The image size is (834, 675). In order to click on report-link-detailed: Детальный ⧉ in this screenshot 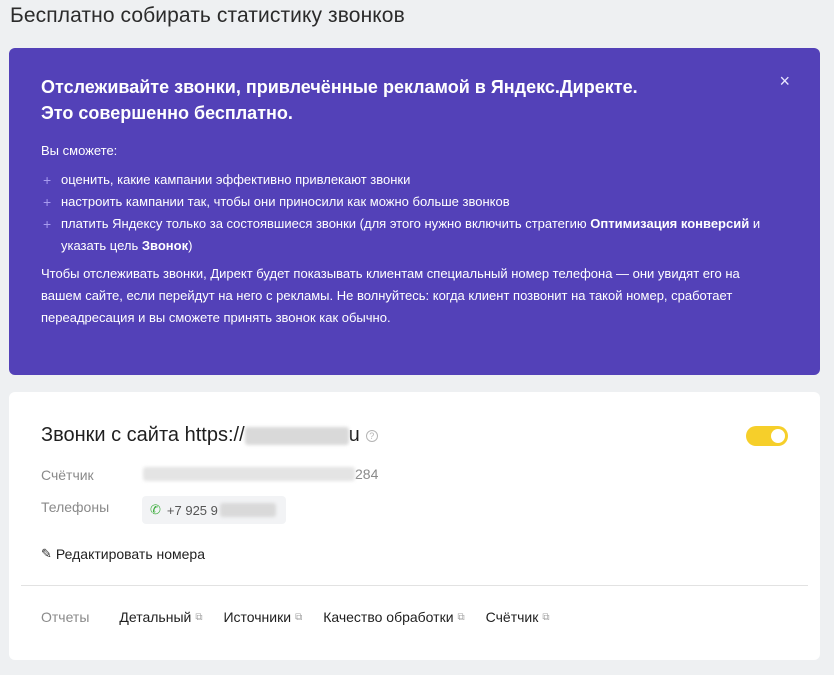, I will do `click(160, 617)`.